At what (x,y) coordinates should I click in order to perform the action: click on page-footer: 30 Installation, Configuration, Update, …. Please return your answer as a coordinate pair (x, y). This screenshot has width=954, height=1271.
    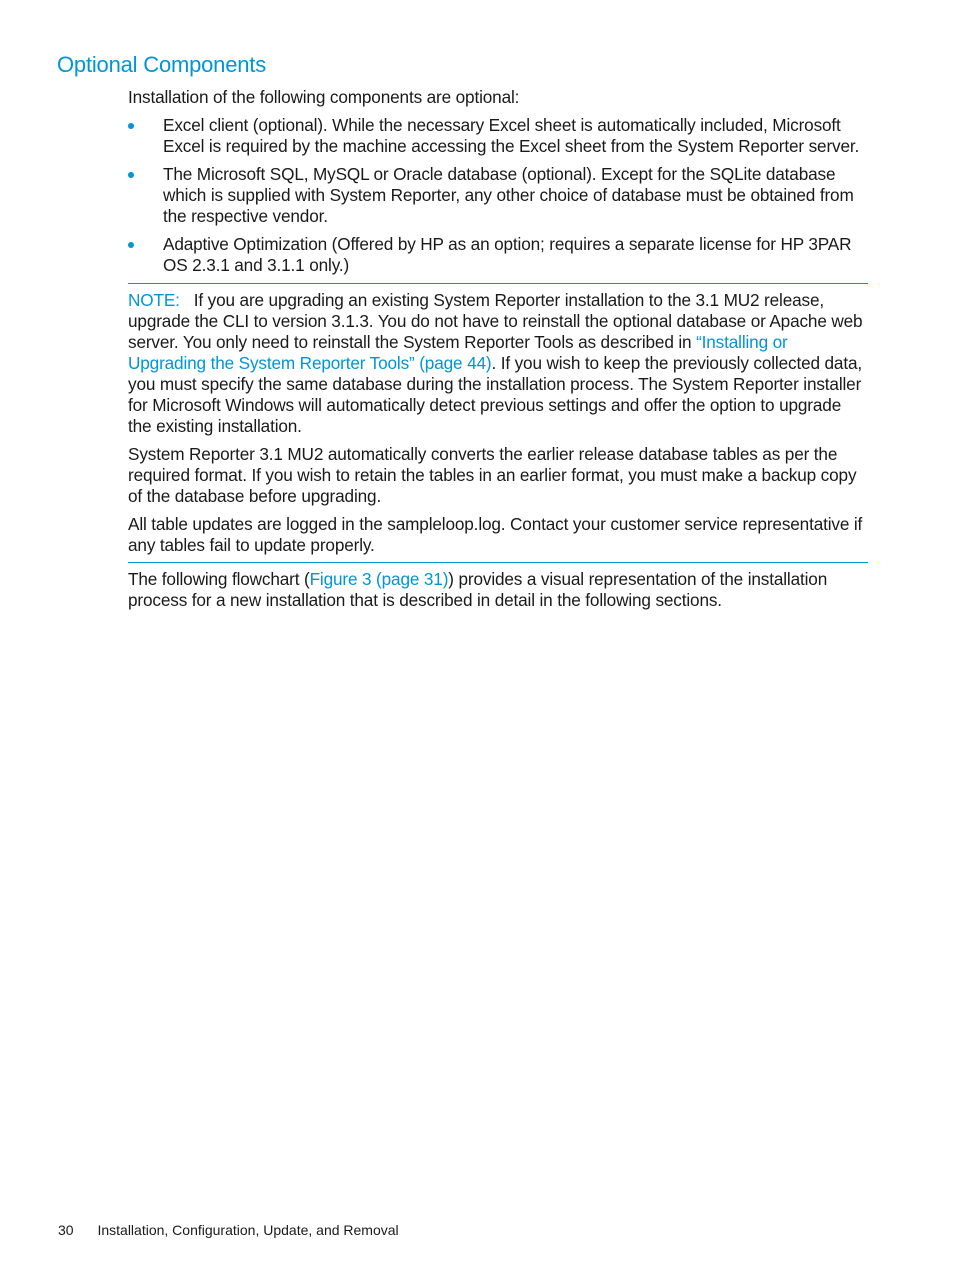
    Looking at the image, I should click on (228, 1230).